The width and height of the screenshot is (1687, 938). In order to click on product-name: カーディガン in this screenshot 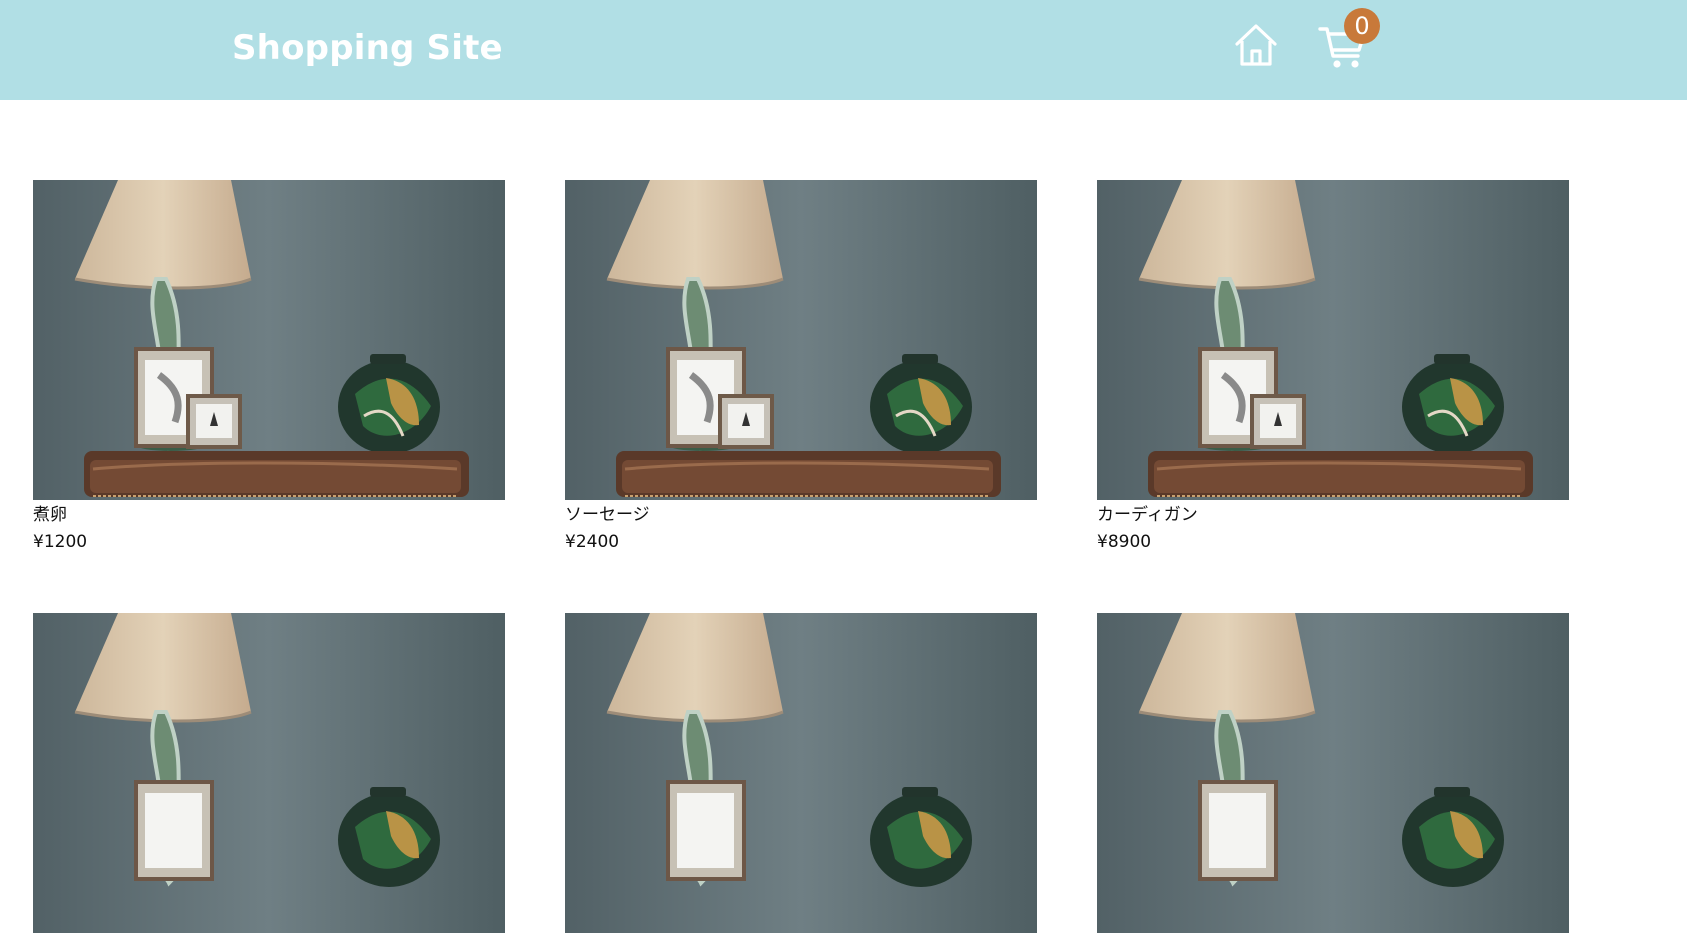, I will do `click(1147, 515)`.